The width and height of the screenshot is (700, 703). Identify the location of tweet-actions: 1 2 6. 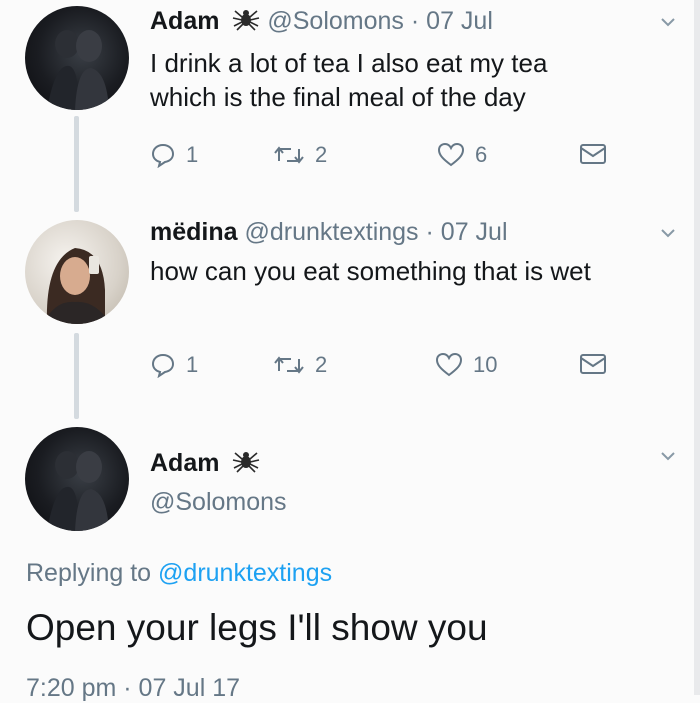
(380, 157).